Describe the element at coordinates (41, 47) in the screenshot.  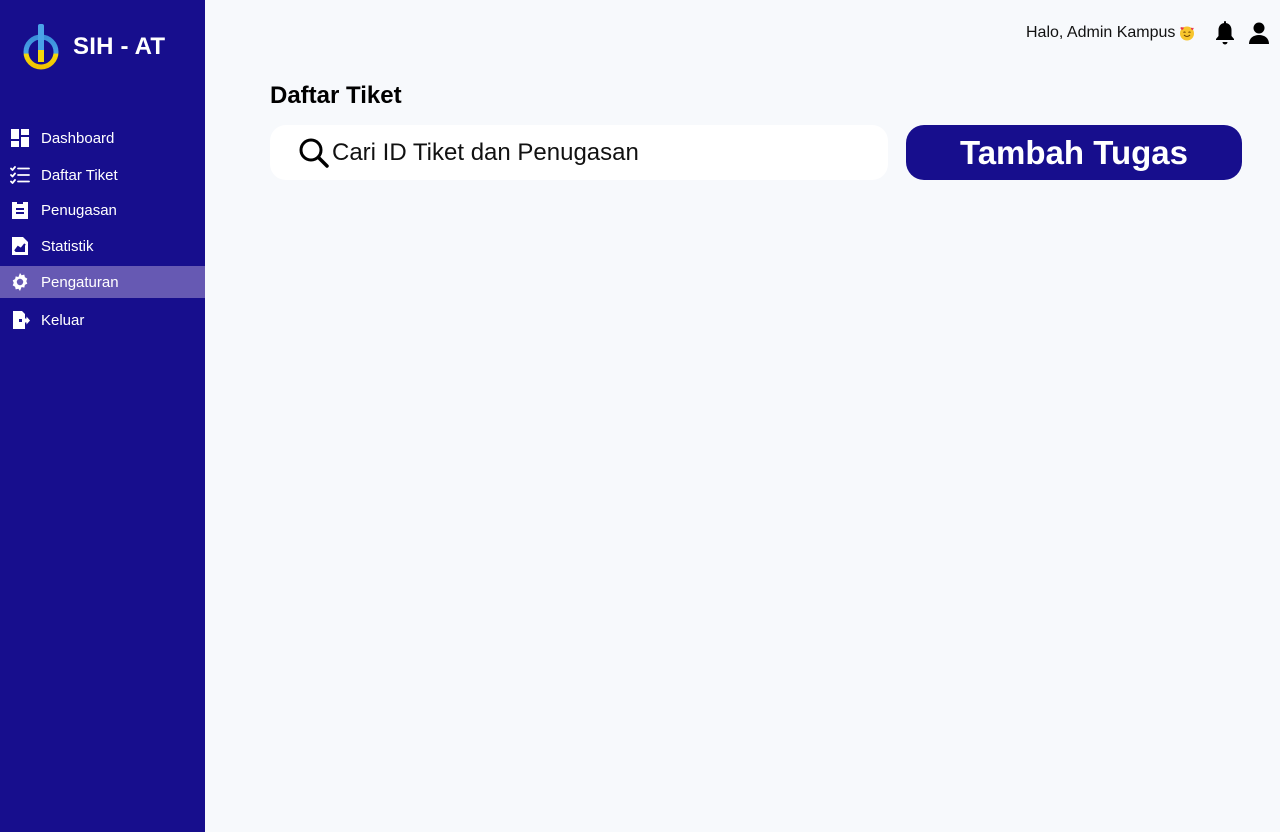
I see `sih-at-logo-icon` at that location.